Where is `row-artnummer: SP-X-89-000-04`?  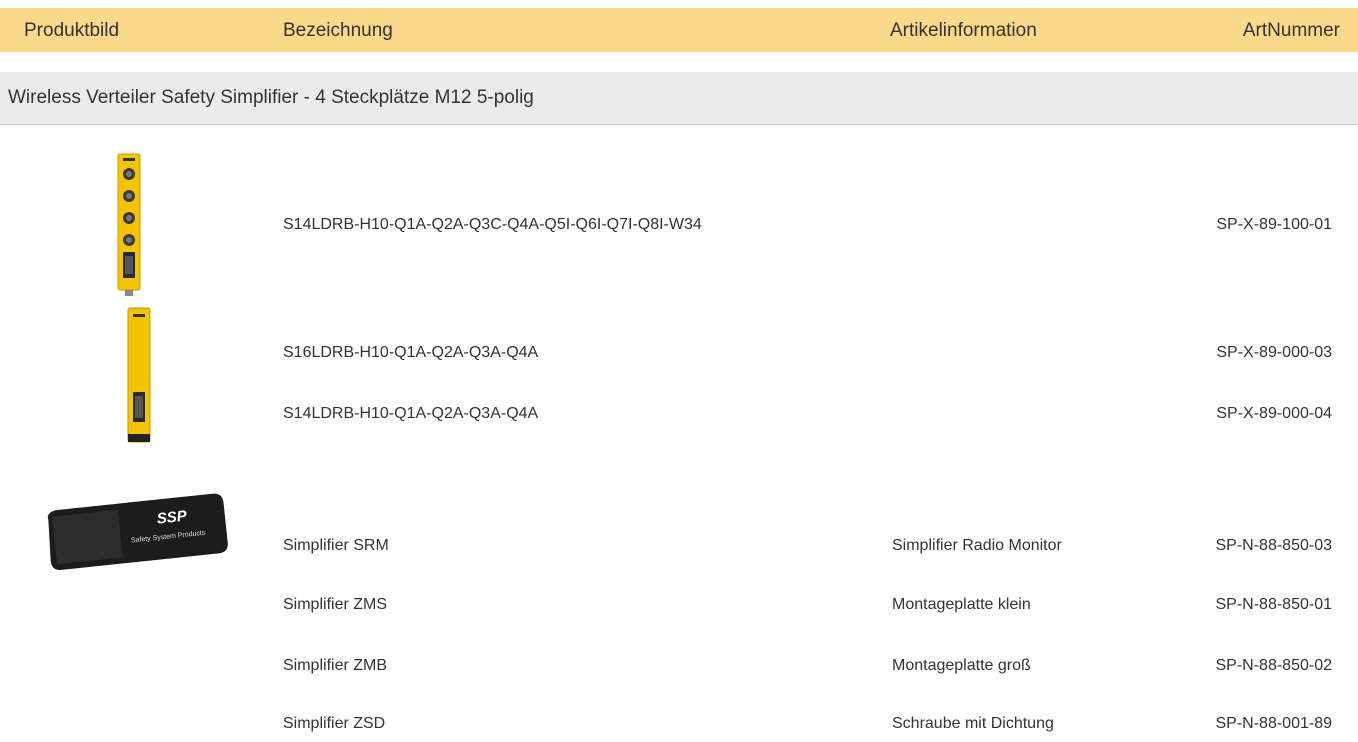 row-artnummer: SP-X-89-000-04 is located at coordinates (1274, 413).